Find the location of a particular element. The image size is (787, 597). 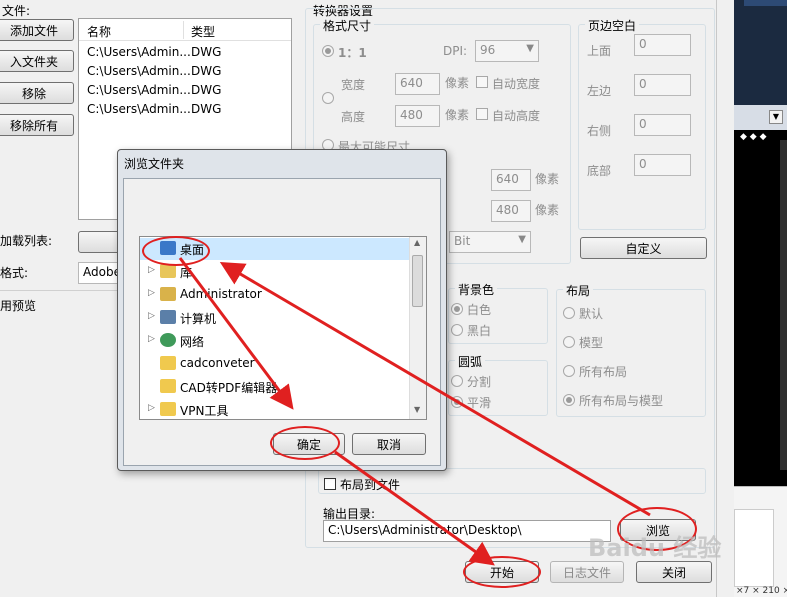

default-label: 默认 is located at coordinates (591, 314).